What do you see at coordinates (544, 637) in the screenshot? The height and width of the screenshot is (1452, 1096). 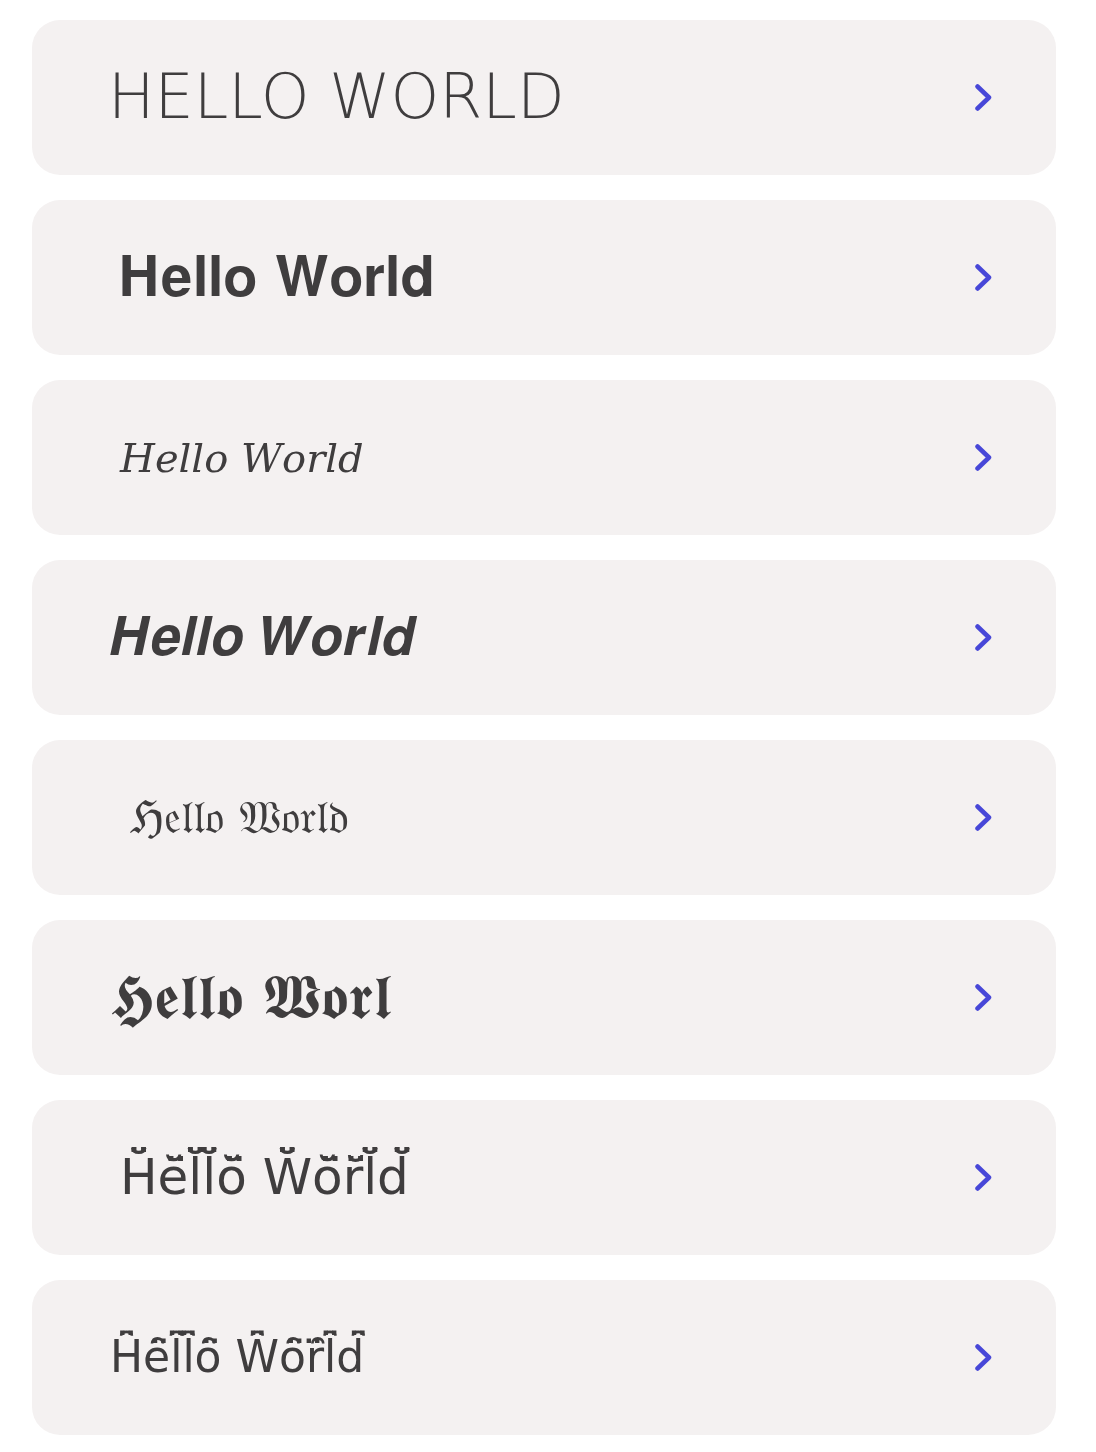 I see `font-style-option: 𝑯𝒆𝒍𝒍𝒐 𝑾𝒐𝒓𝒍𝒅` at bounding box center [544, 637].